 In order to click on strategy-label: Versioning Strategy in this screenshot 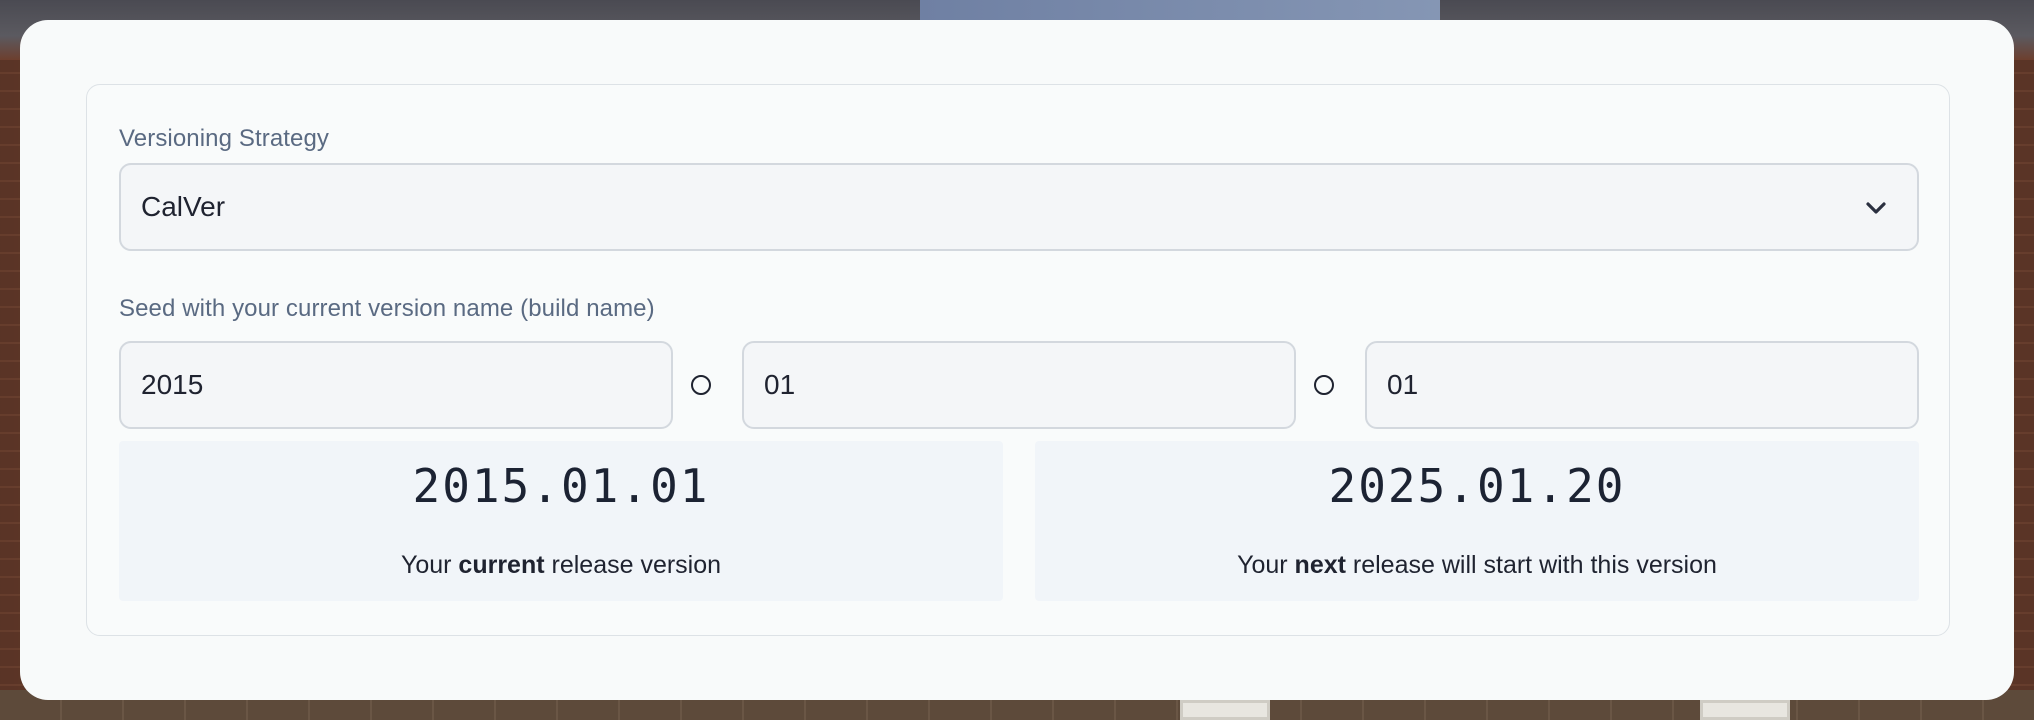, I will do `click(224, 138)`.